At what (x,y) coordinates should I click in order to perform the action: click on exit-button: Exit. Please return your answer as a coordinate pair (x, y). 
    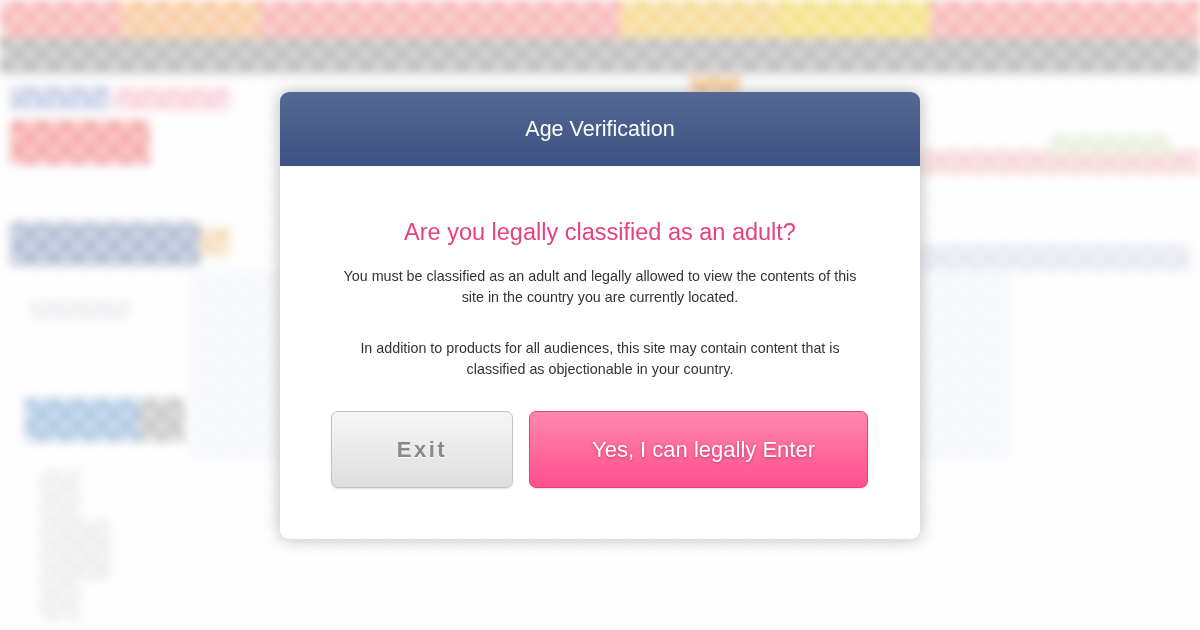
    Looking at the image, I should click on (422, 449).